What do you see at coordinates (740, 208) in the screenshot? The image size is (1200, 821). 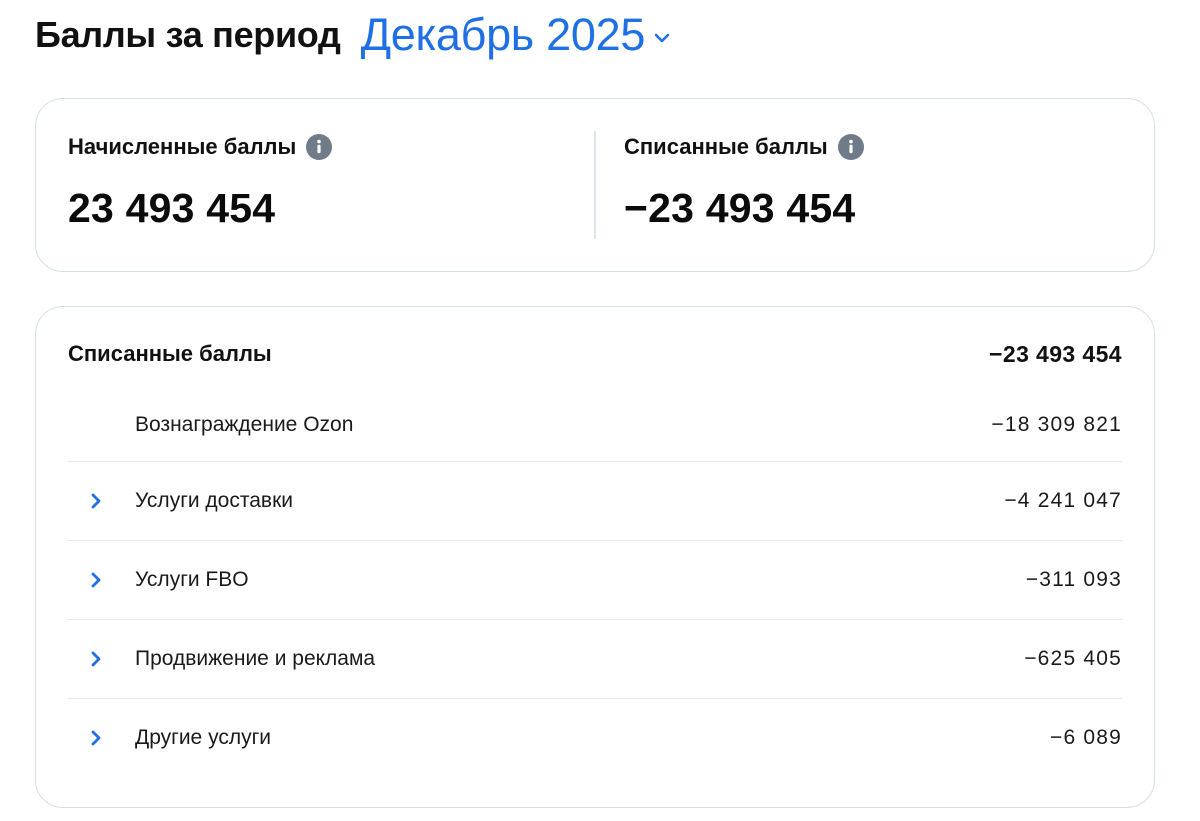 I see `written-off-points-value: −23 493 454` at bounding box center [740, 208].